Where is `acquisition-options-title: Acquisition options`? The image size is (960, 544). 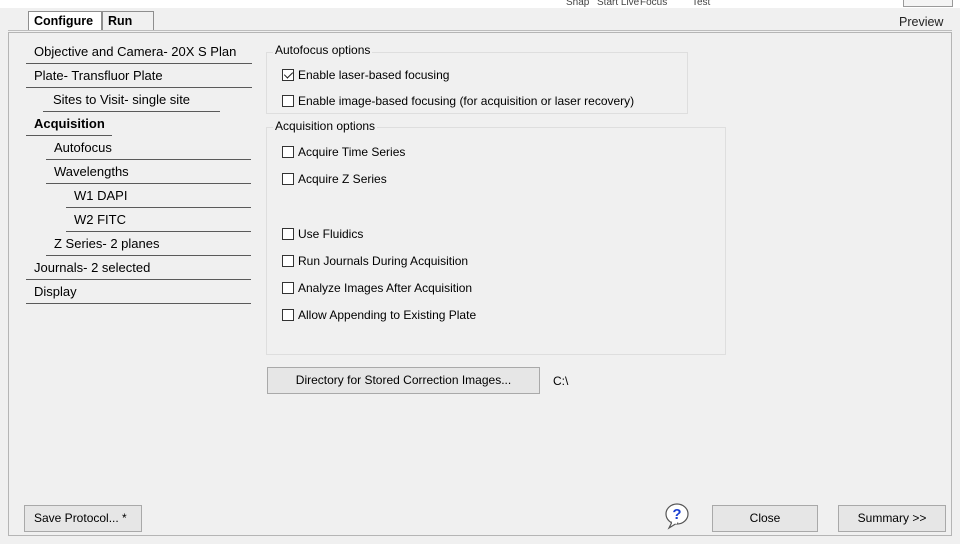 acquisition-options-title: Acquisition options is located at coordinates (325, 126).